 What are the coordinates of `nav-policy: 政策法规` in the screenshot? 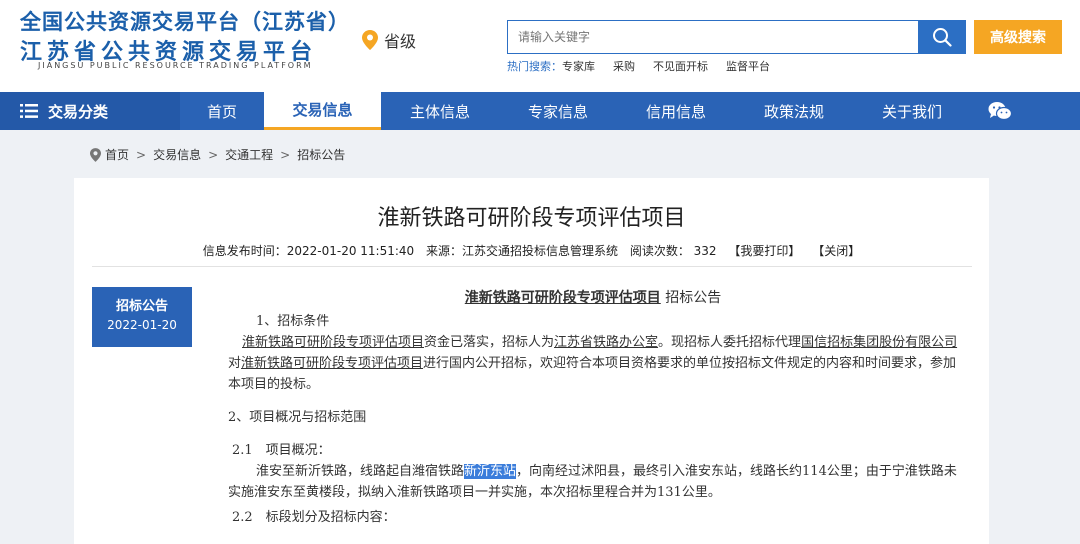 It's located at (794, 111).